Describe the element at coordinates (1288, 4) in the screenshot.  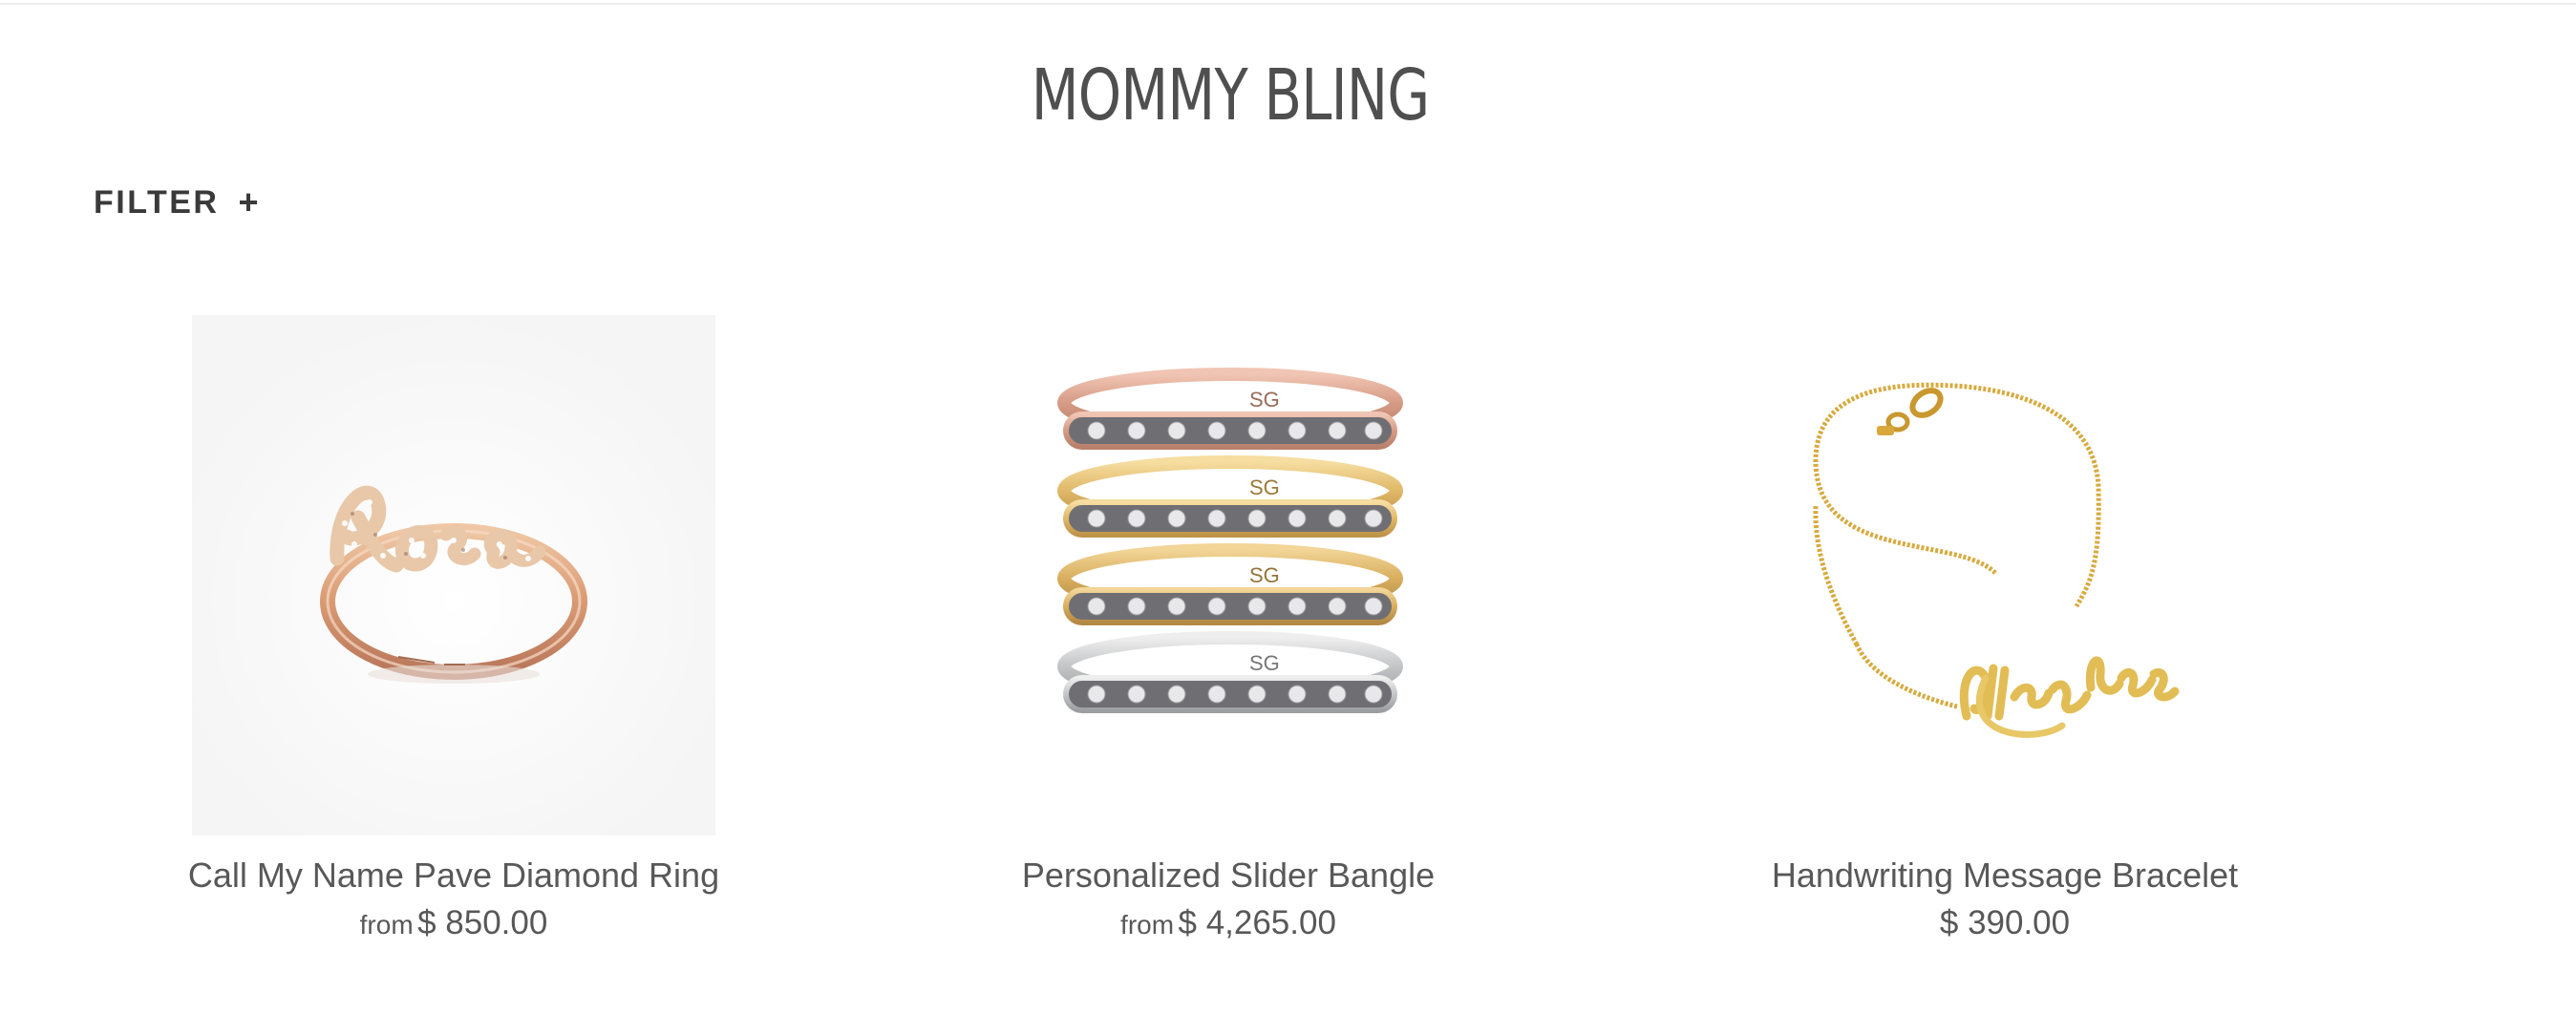
I see `header-divider` at that location.